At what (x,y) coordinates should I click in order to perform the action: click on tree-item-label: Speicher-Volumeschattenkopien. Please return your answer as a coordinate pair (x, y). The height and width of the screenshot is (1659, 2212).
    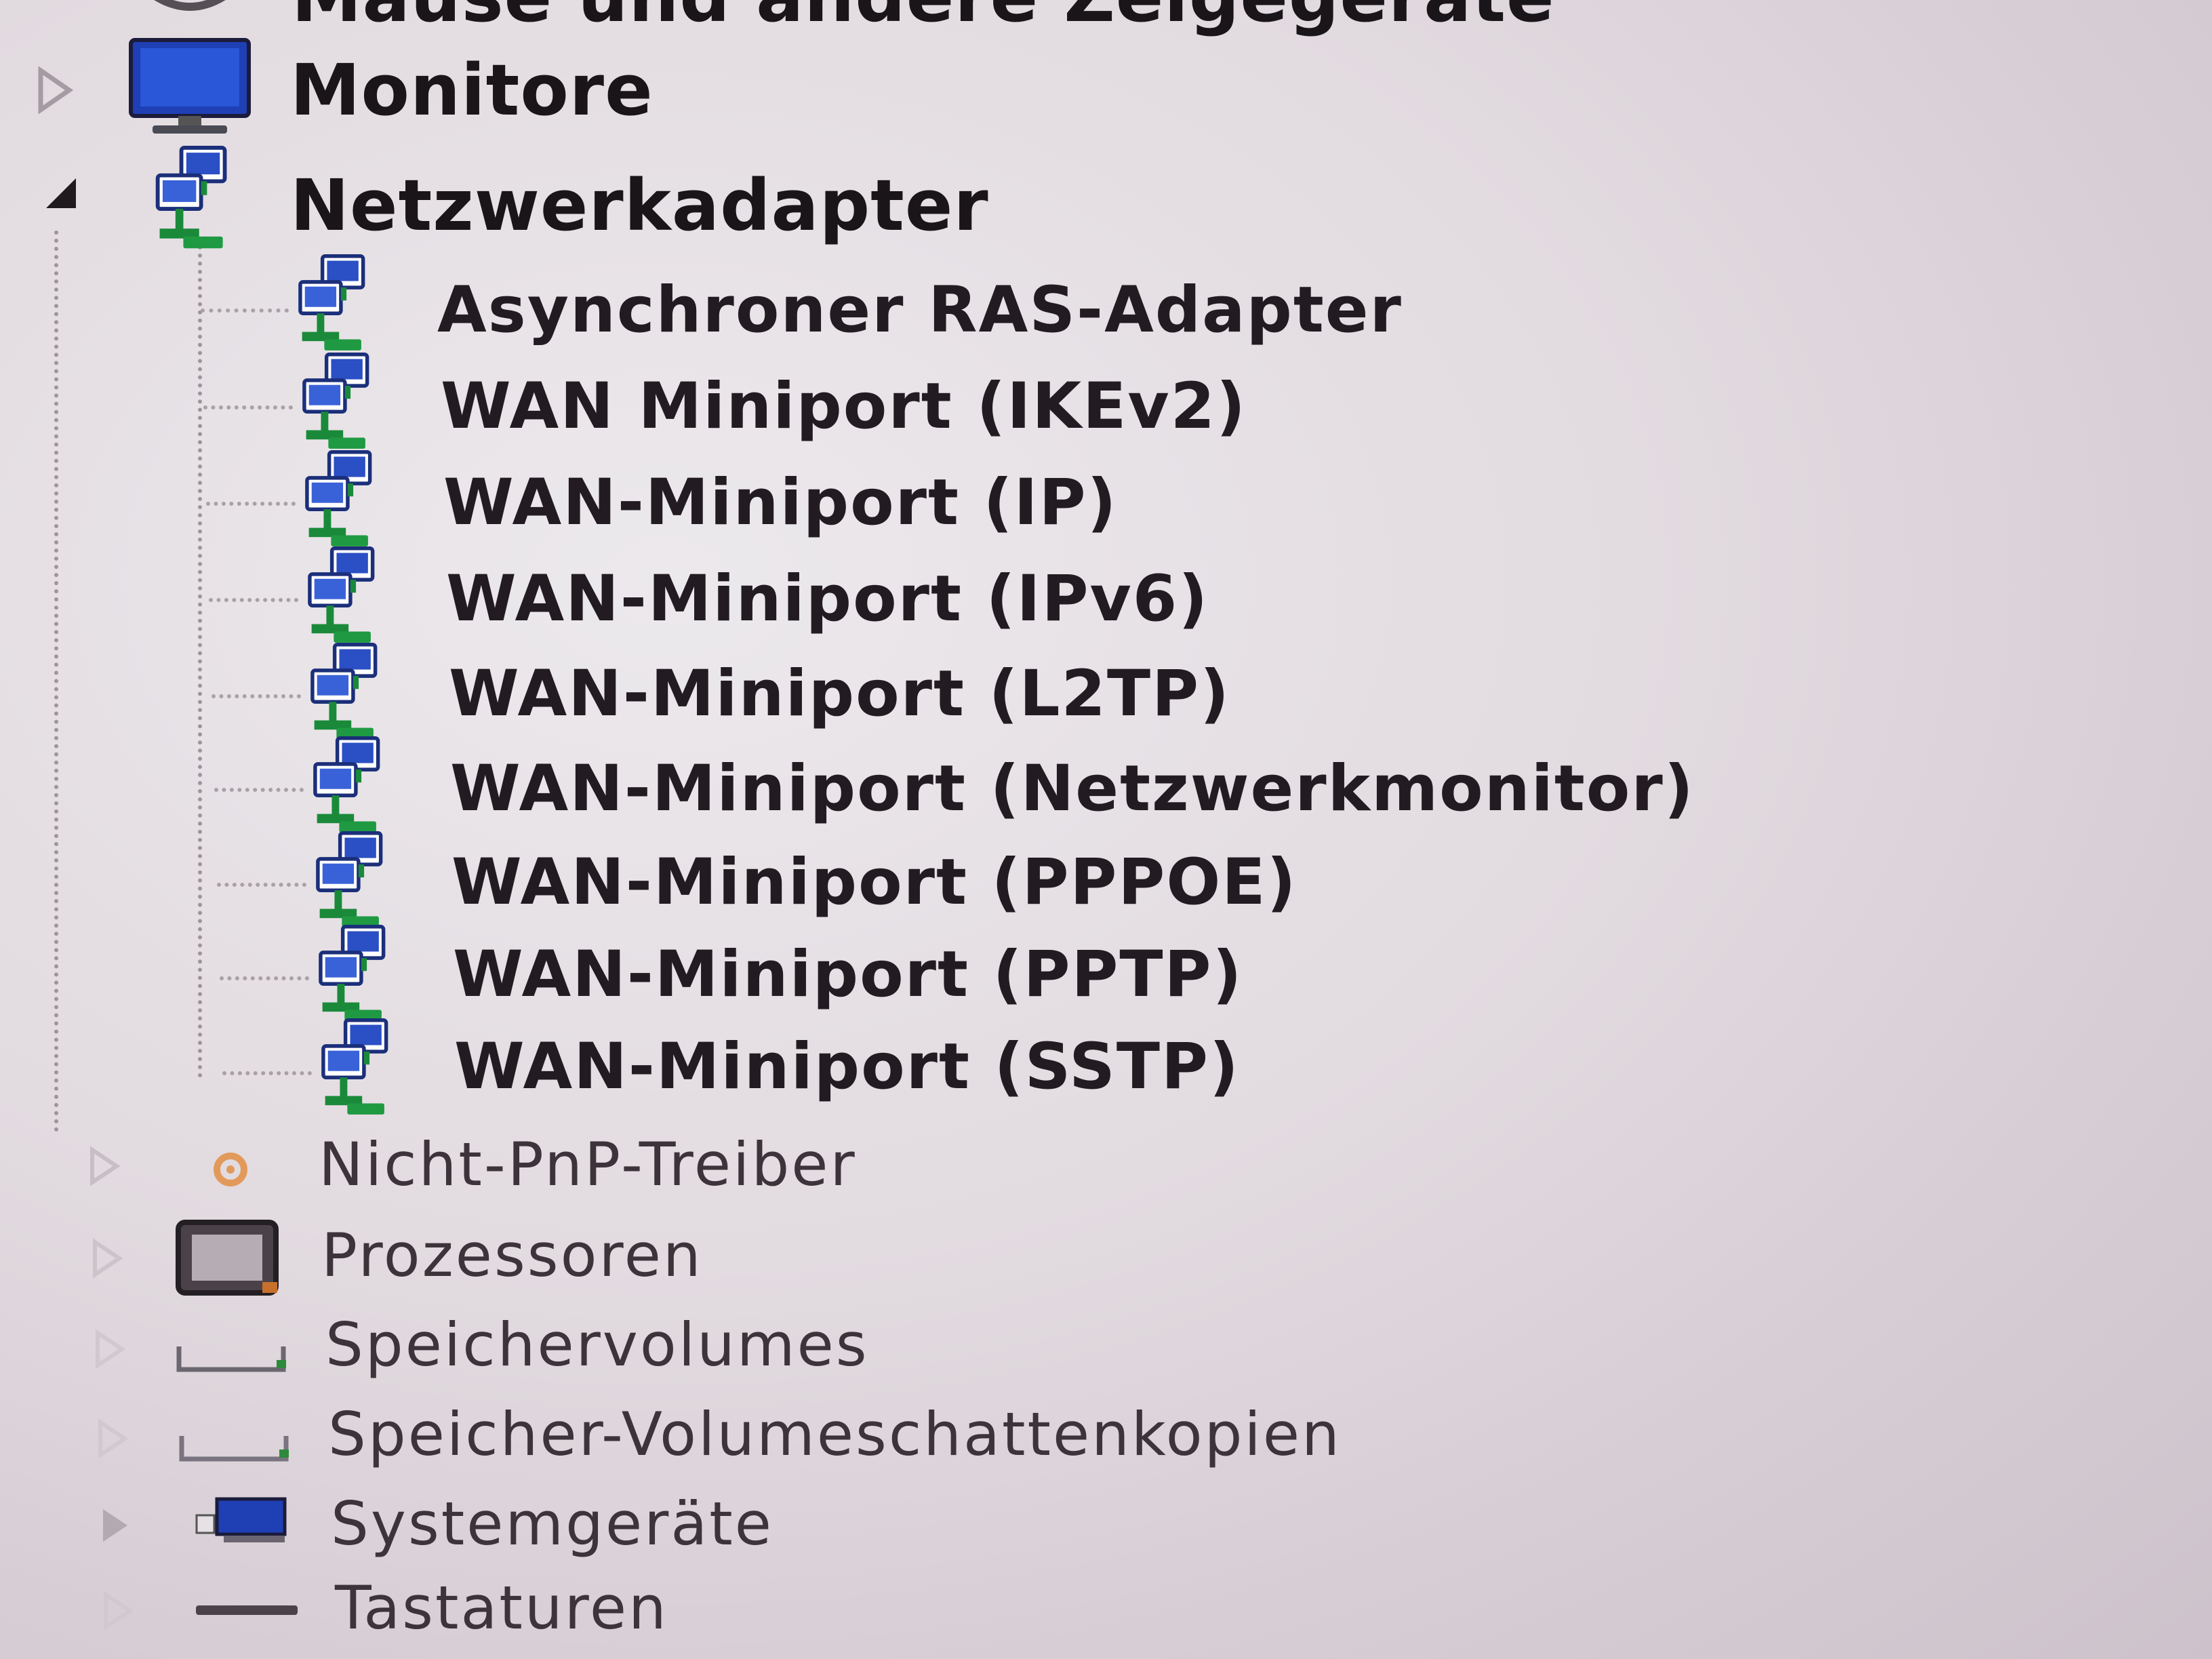
    Looking at the image, I should click on (835, 1434).